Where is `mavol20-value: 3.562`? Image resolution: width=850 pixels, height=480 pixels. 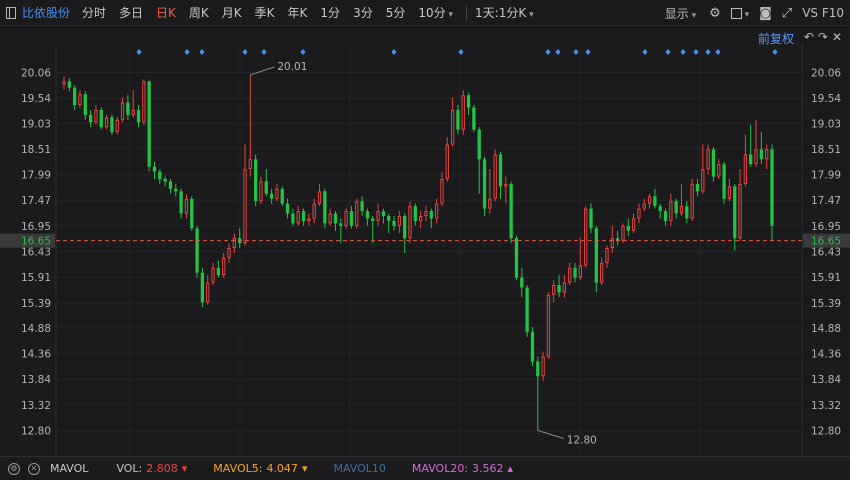 mavol20-value: 3.562 is located at coordinates (488, 468).